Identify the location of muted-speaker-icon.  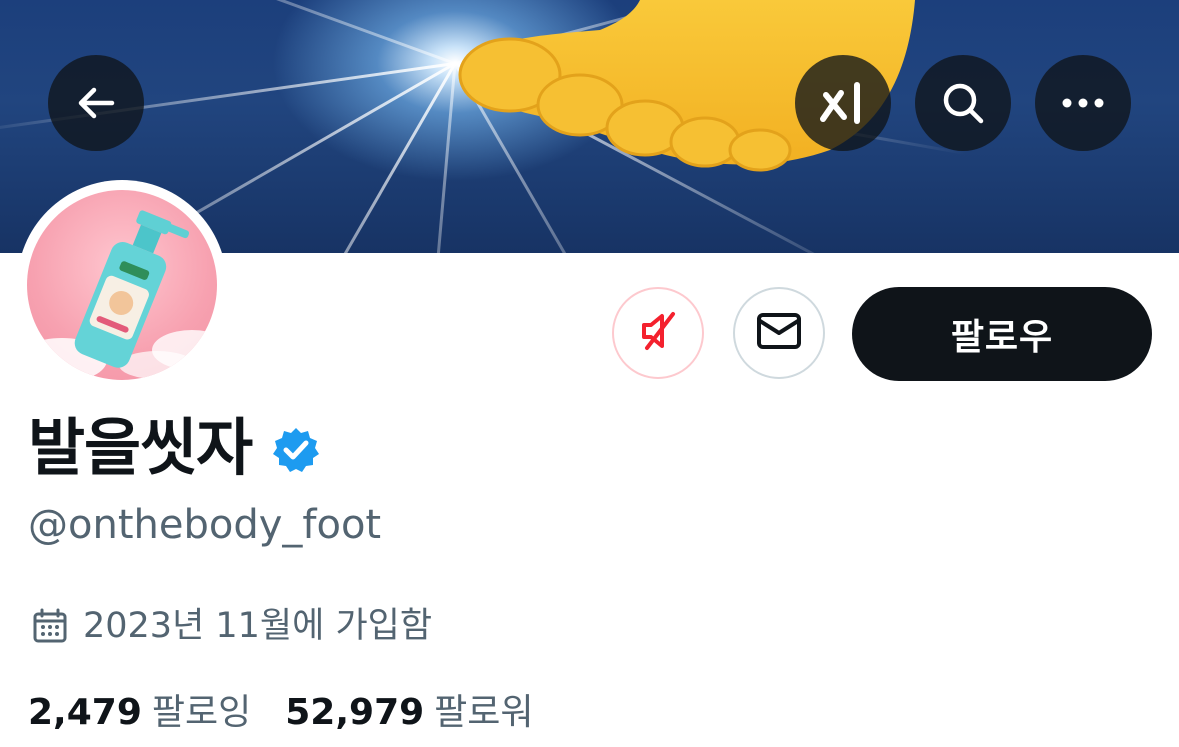
(658, 333).